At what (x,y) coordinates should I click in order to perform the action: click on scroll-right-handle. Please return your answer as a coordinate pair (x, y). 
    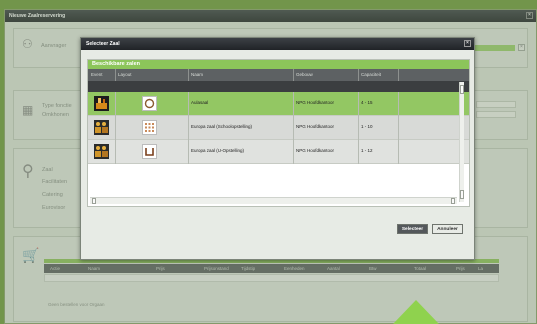
    Looking at the image, I should click on (453, 201).